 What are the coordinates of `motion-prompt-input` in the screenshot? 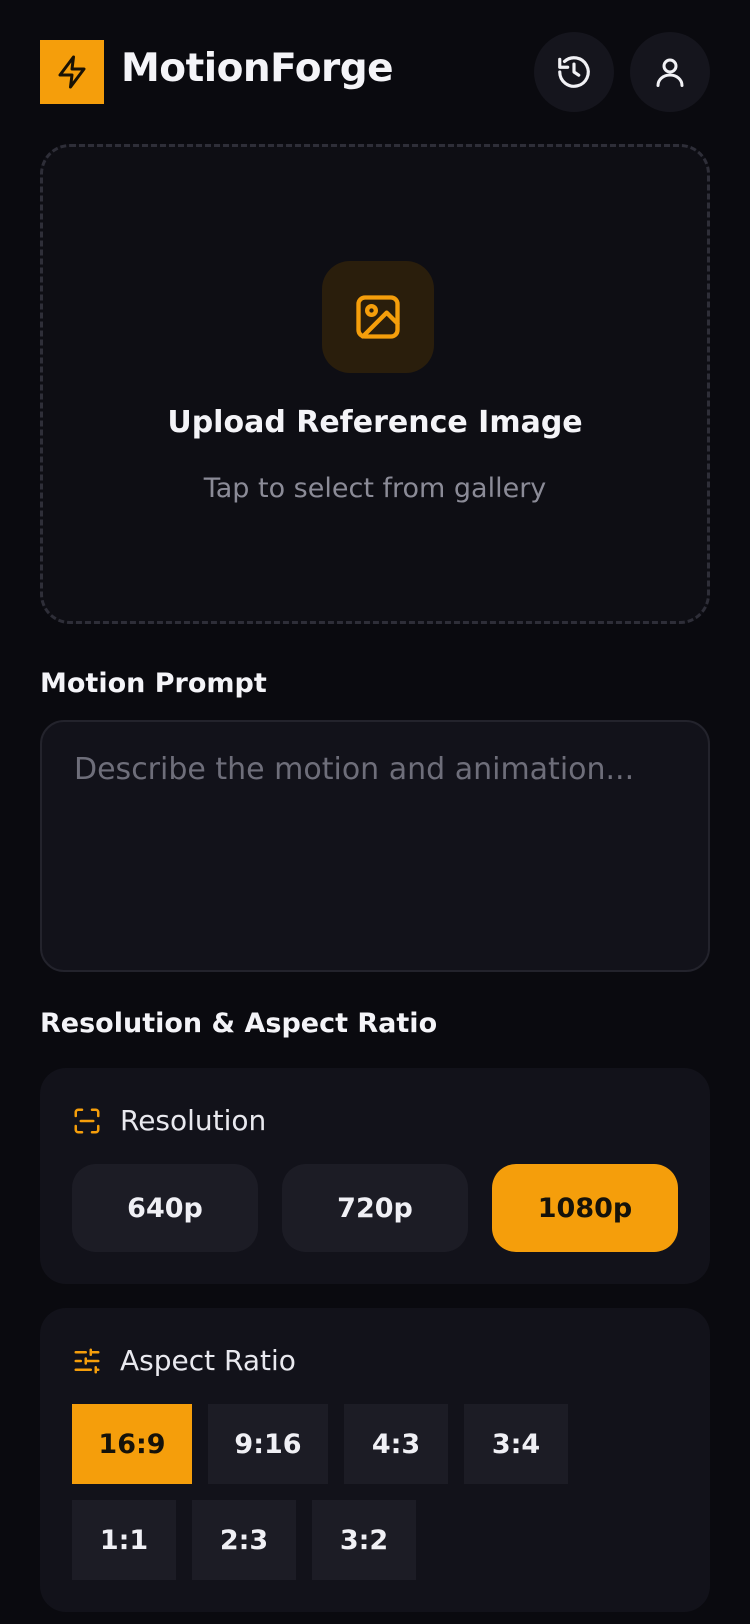 It's located at (375, 846).